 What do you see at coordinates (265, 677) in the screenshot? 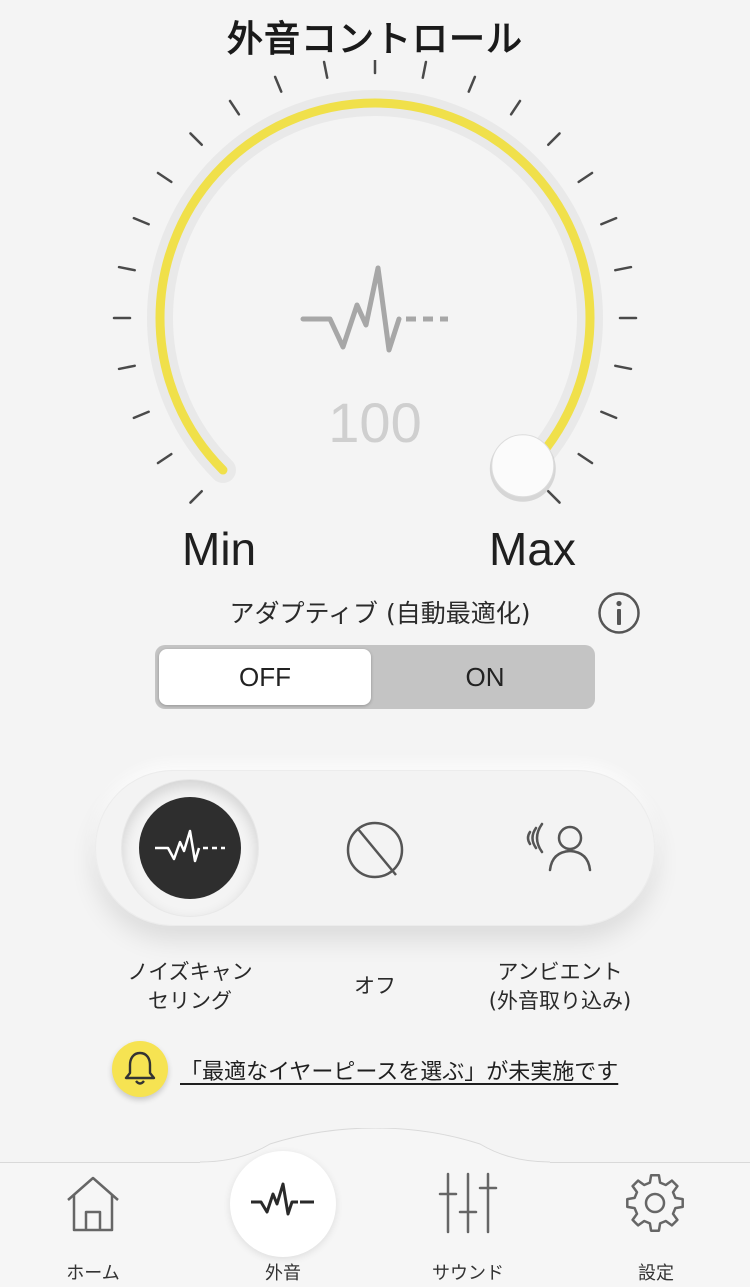
I see `adaptive-off-option: OFF` at bounding box center [265, 677].